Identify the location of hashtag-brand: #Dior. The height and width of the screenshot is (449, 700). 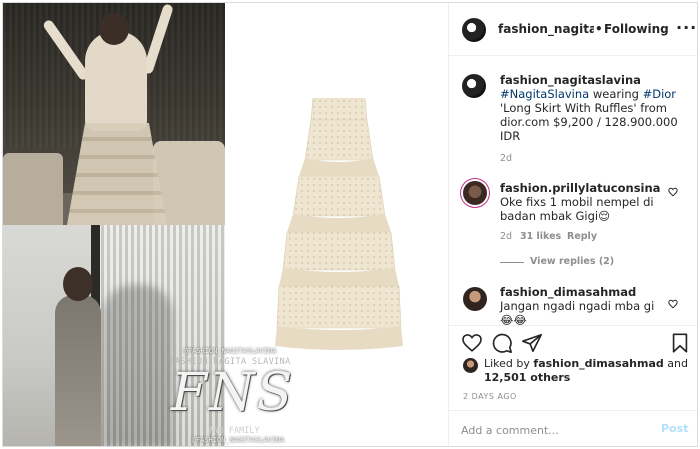
(659, 94).